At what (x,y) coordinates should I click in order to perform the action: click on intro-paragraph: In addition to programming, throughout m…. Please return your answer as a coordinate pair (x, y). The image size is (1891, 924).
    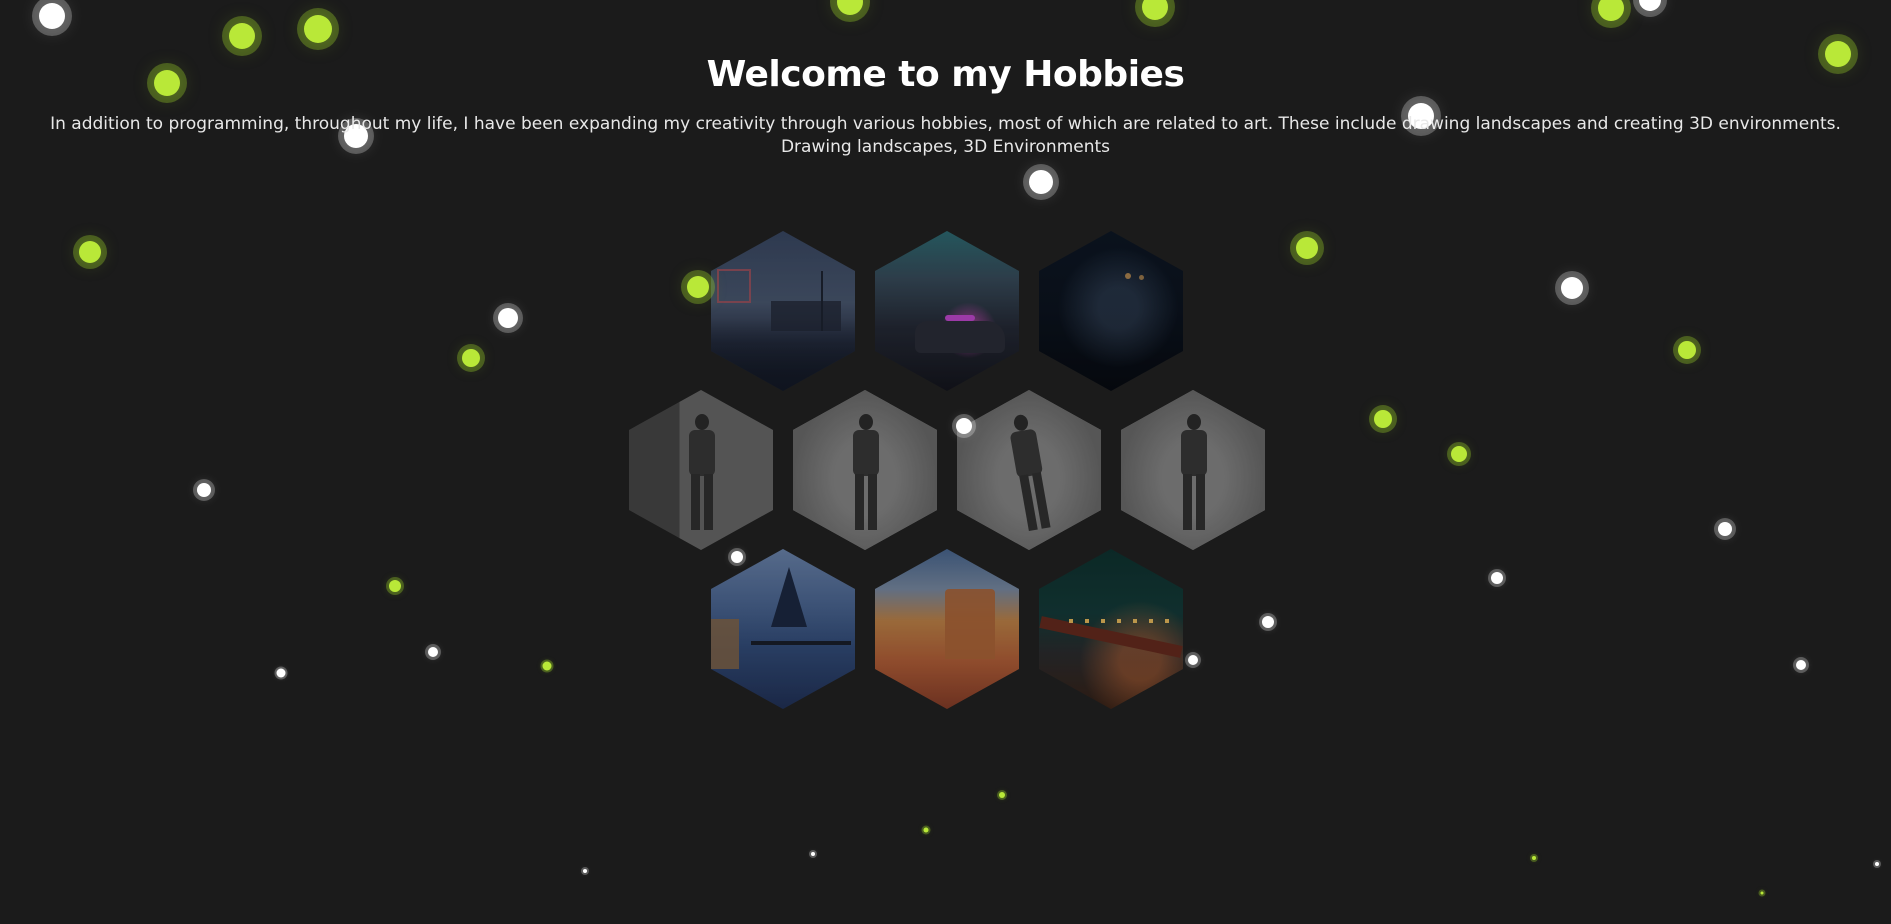
    Looking at the image, I should click on (945, 135).